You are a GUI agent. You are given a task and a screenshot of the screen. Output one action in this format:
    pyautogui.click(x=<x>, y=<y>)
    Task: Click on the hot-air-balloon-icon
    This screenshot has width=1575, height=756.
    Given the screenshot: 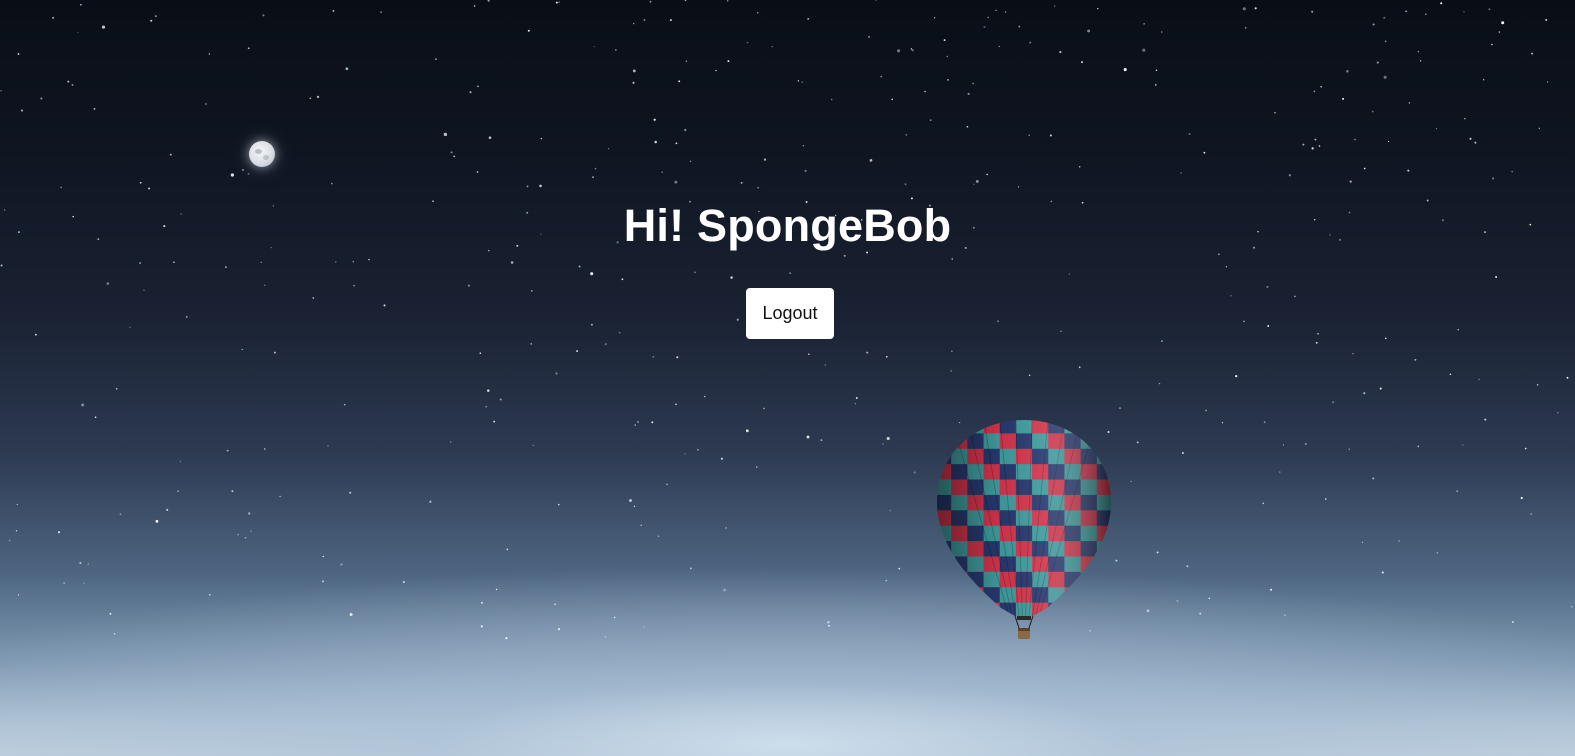 What is the action you would take?
    pyautogui.click(x=1024, y=529)
    